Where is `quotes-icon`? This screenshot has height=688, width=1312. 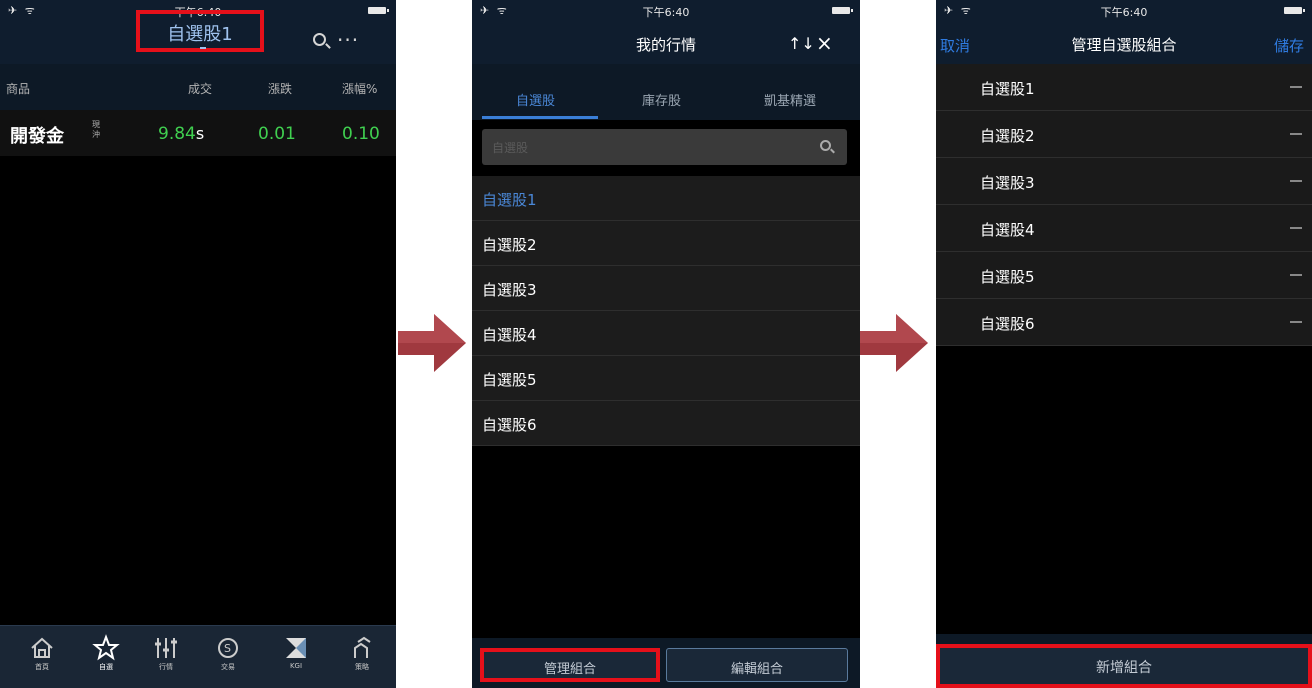 quotes-icon is located at coordinates (166, 648).